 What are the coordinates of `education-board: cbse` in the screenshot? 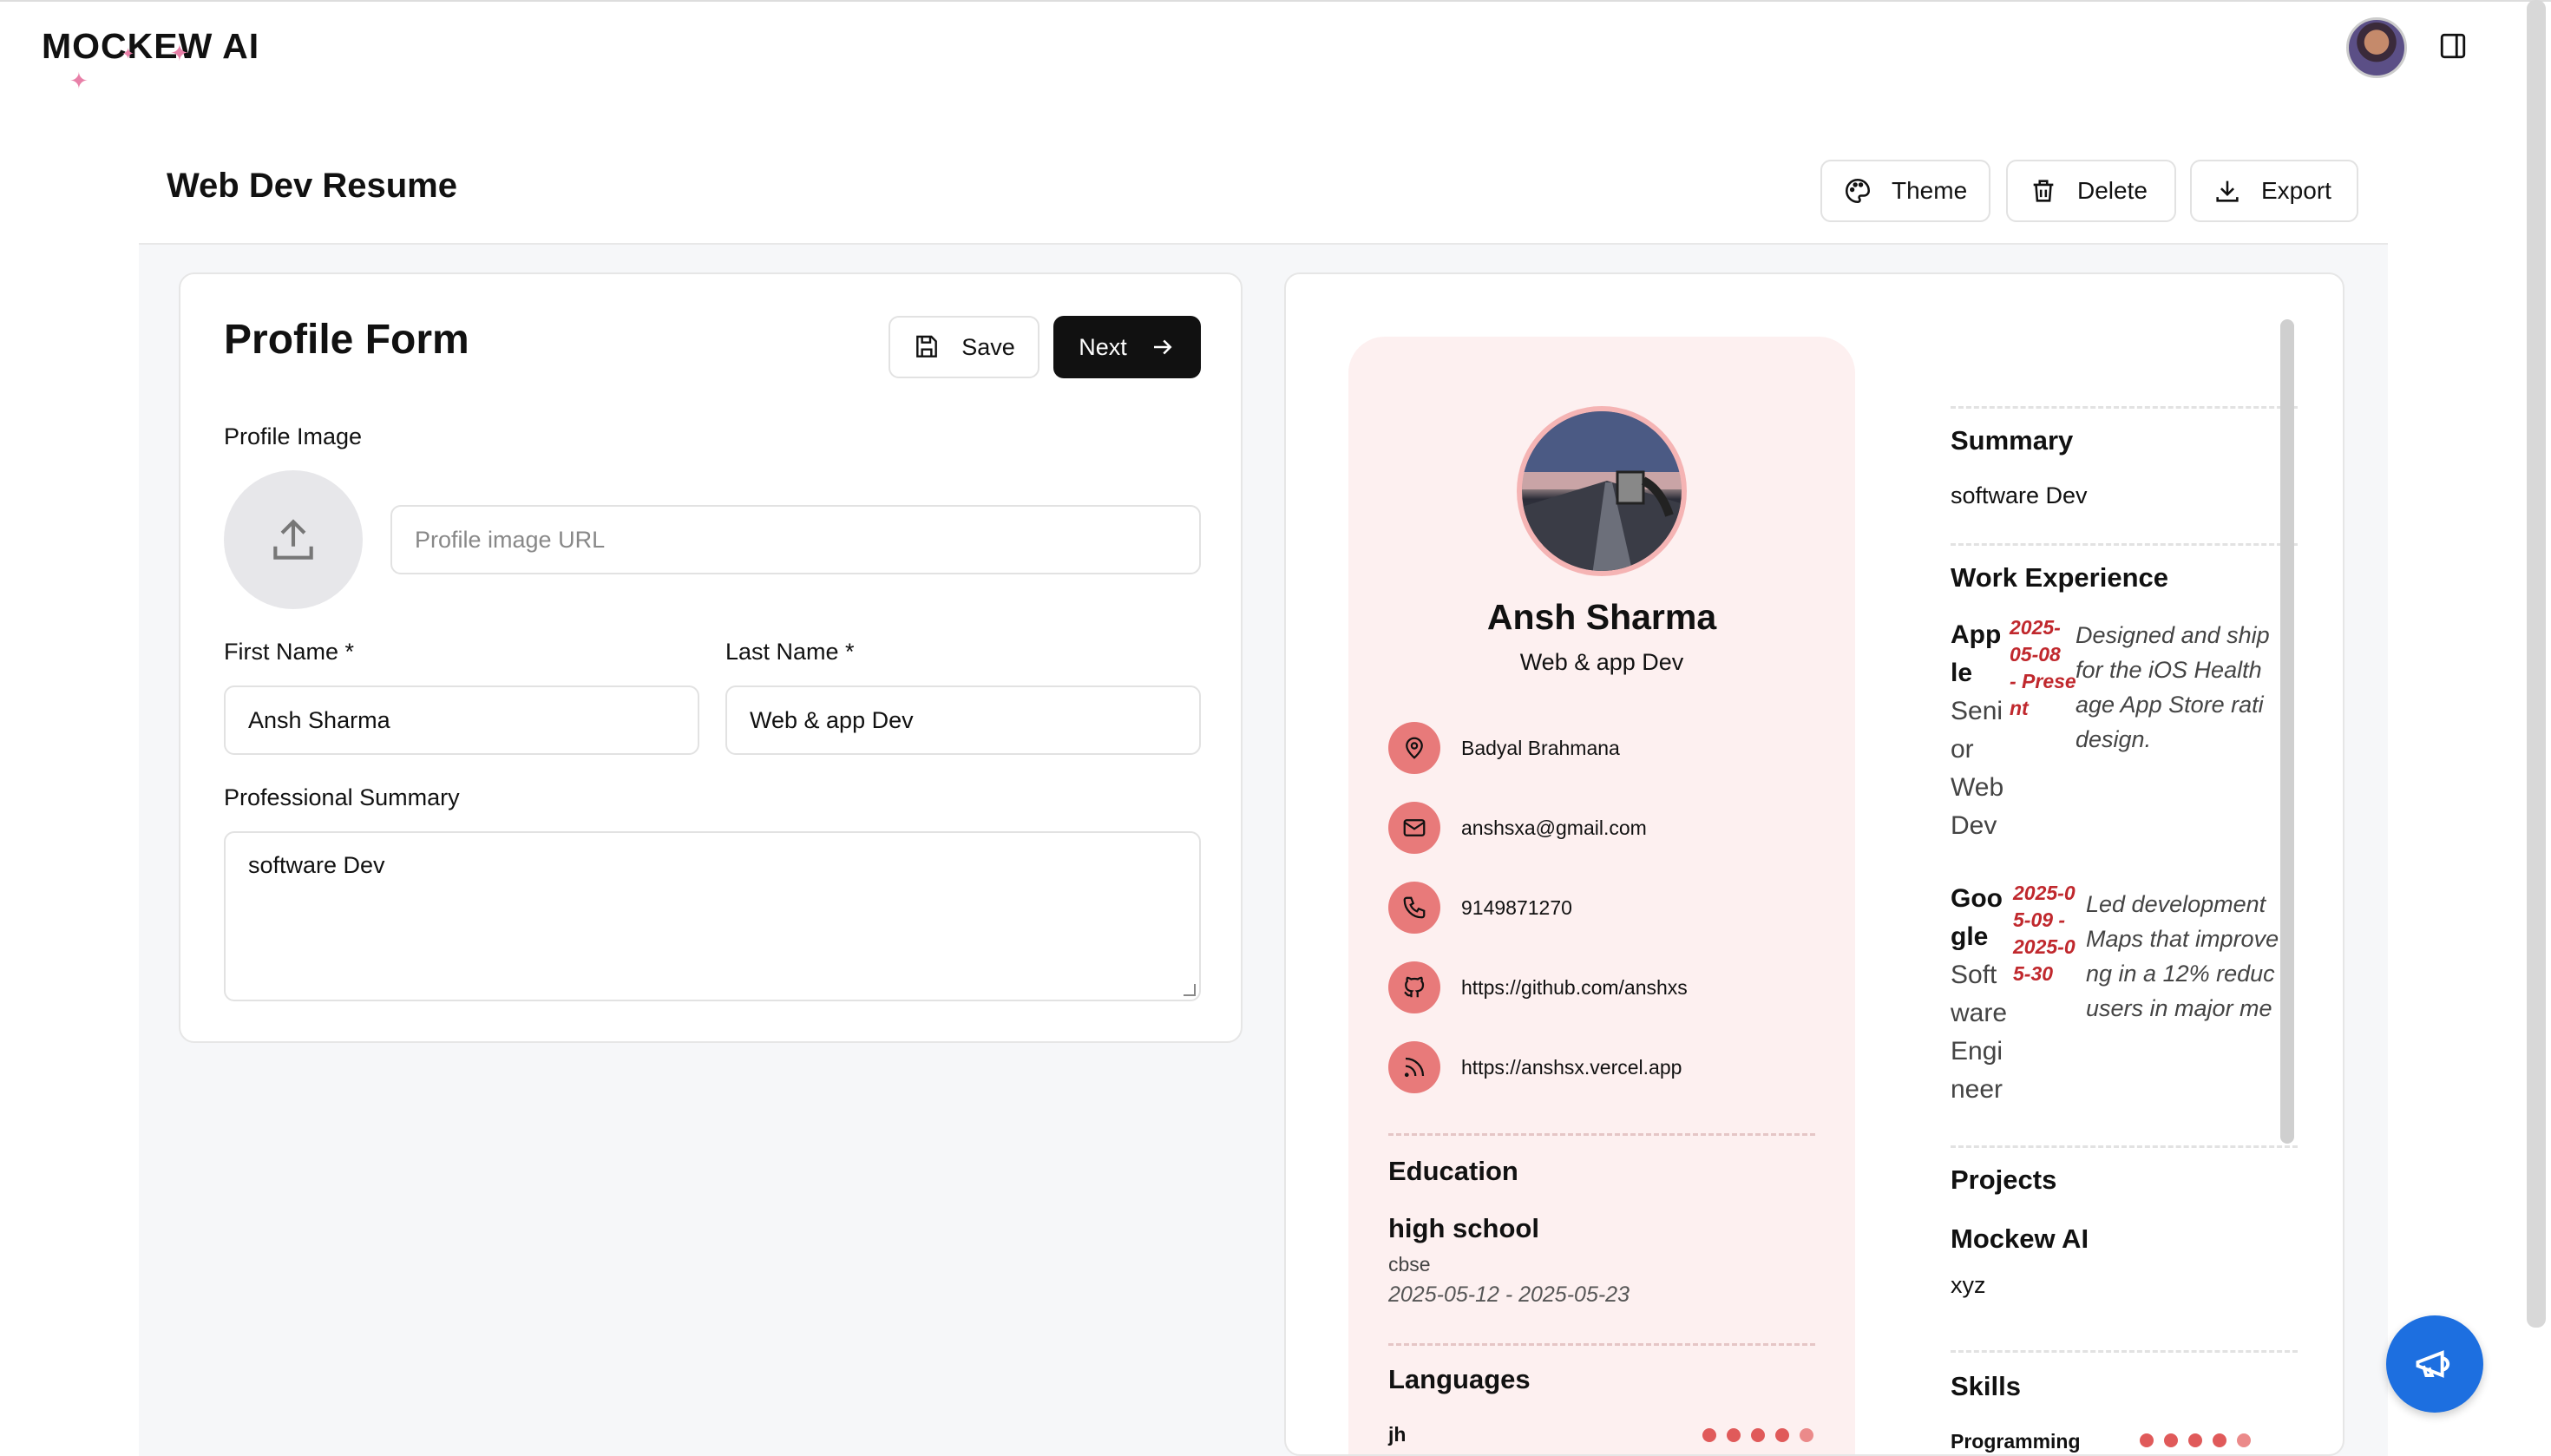 It's located at (1409, 1264).